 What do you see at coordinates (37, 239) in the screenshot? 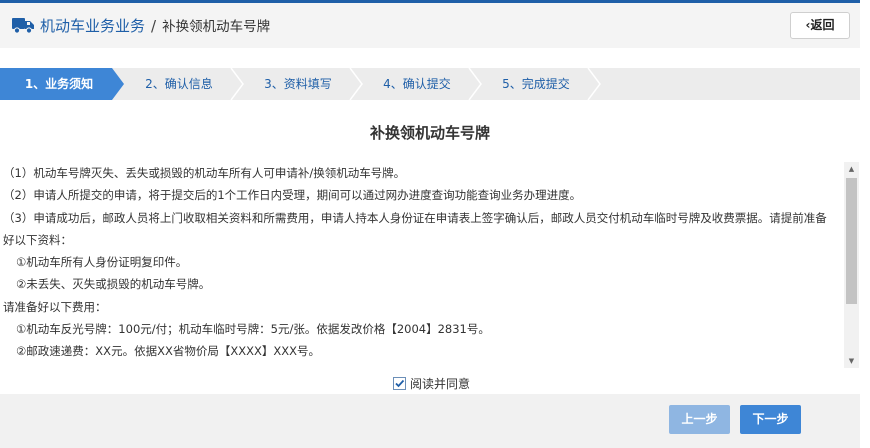
I see `notice-line: 好以下资料：` at bounding box center [37, 239].